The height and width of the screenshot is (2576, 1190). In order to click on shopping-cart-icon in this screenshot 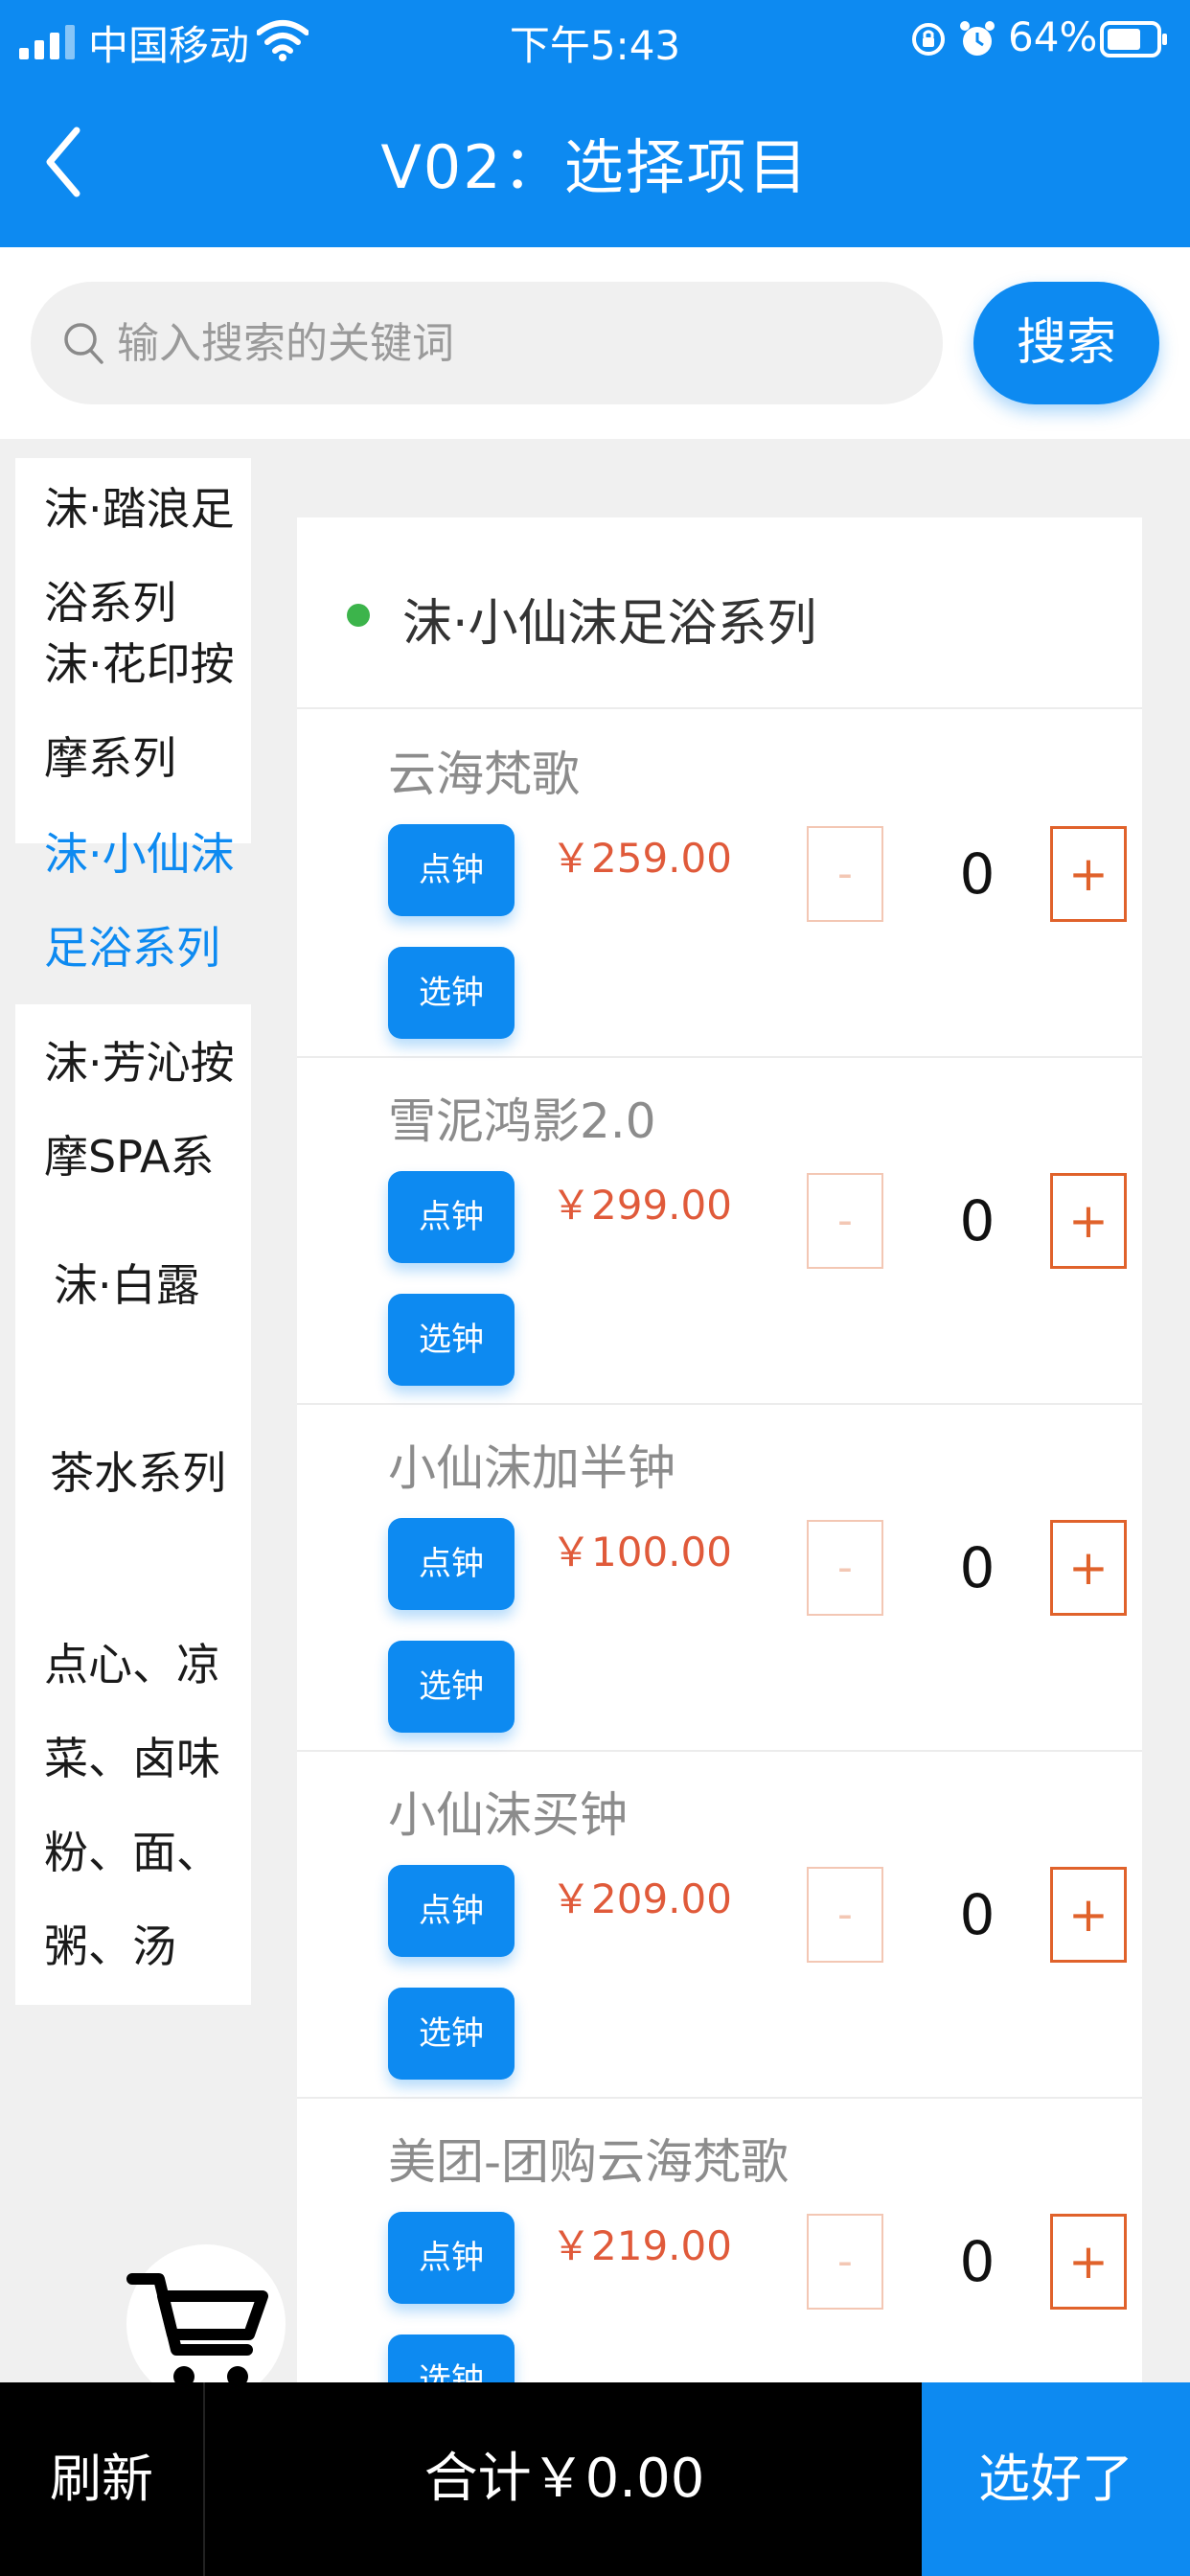, I will do `click(197, 2330)`.